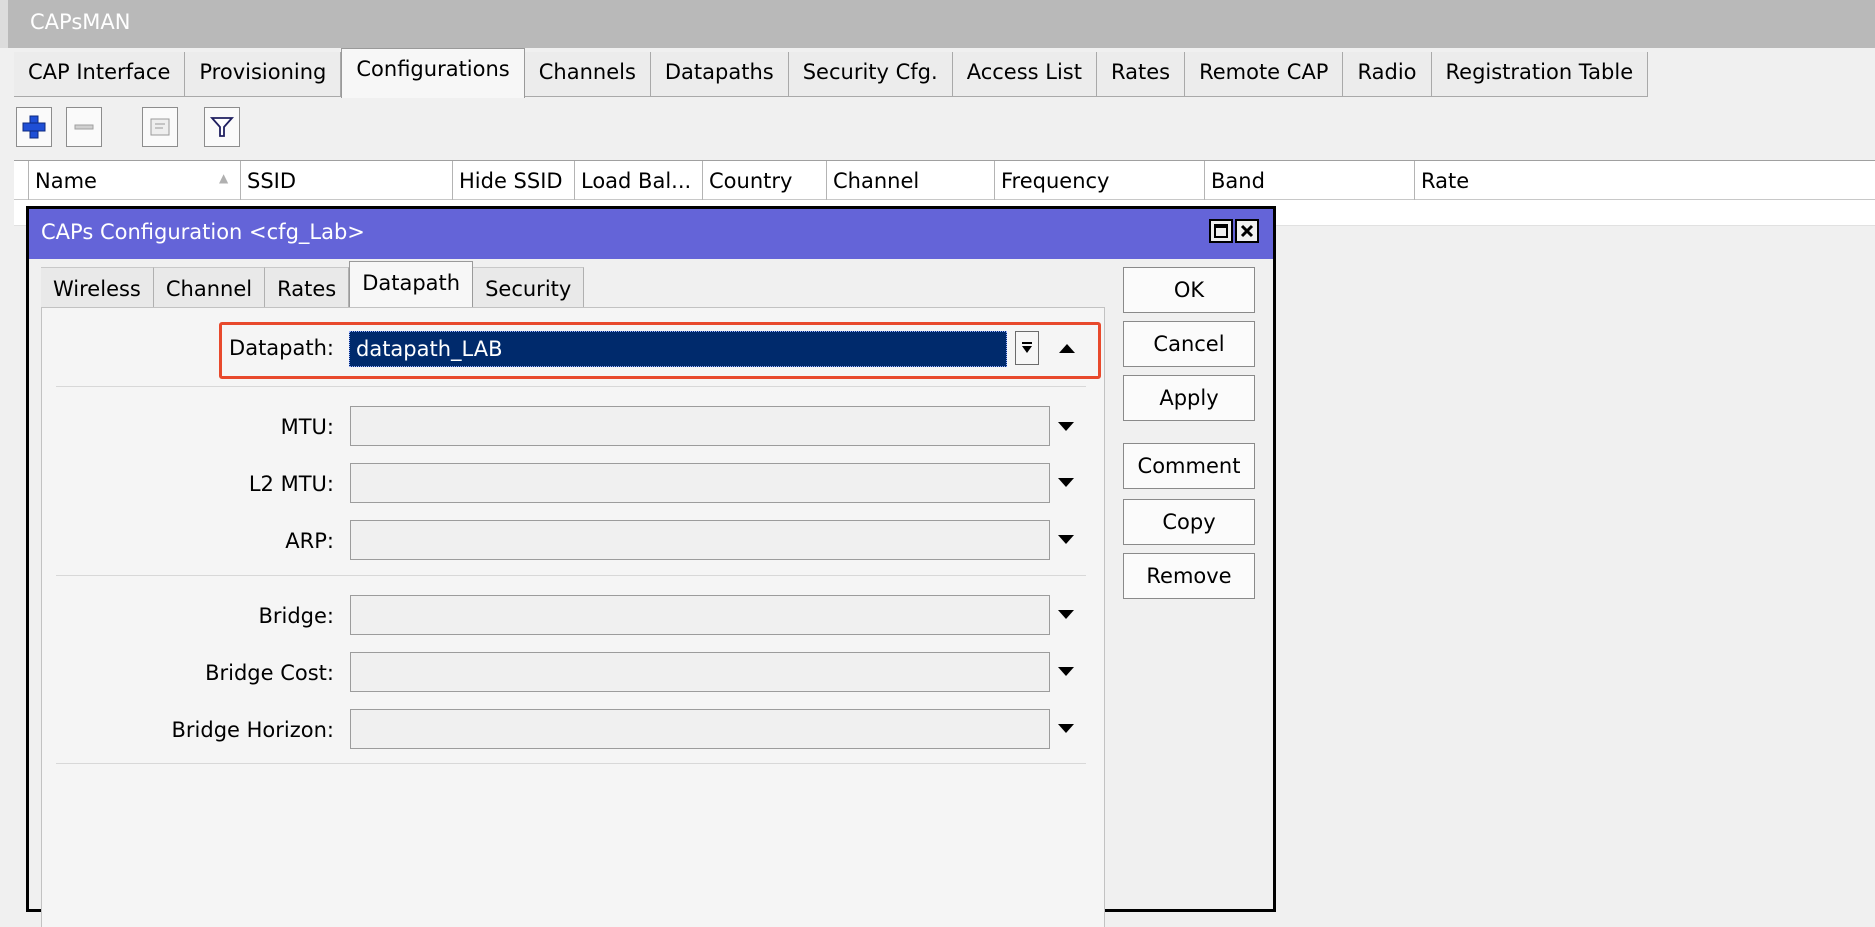  I want to click on column-channel: Channel, so click(910, 181).